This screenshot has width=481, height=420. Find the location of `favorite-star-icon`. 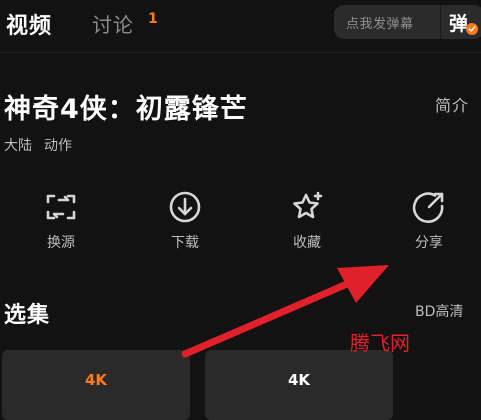

favorite-star-icon is located at coordinates (308, 205).